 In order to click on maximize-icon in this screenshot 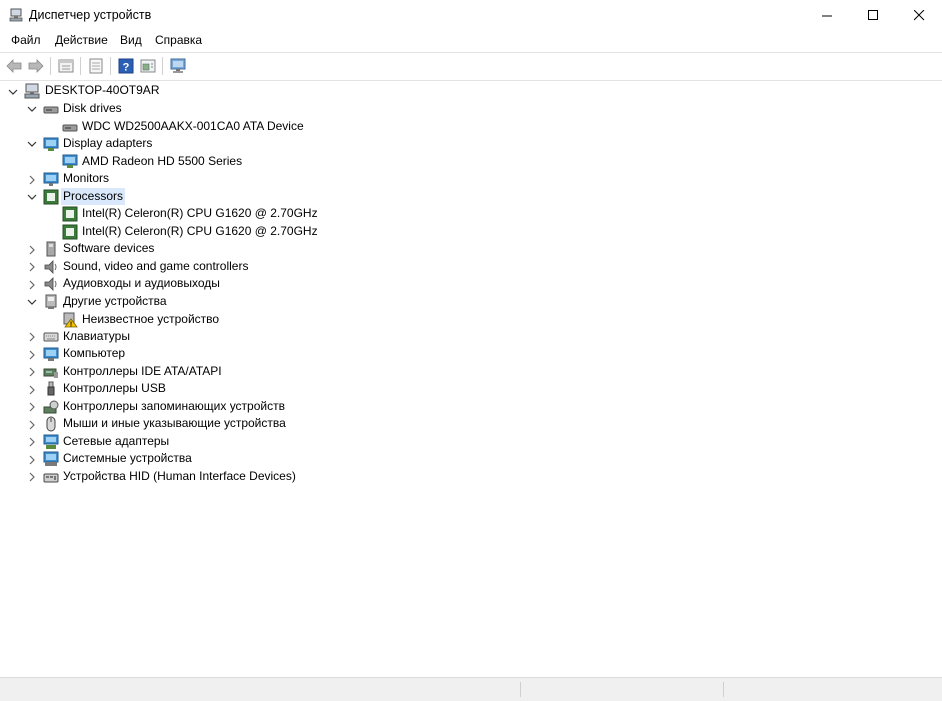, I will do `click(872, 15)`.